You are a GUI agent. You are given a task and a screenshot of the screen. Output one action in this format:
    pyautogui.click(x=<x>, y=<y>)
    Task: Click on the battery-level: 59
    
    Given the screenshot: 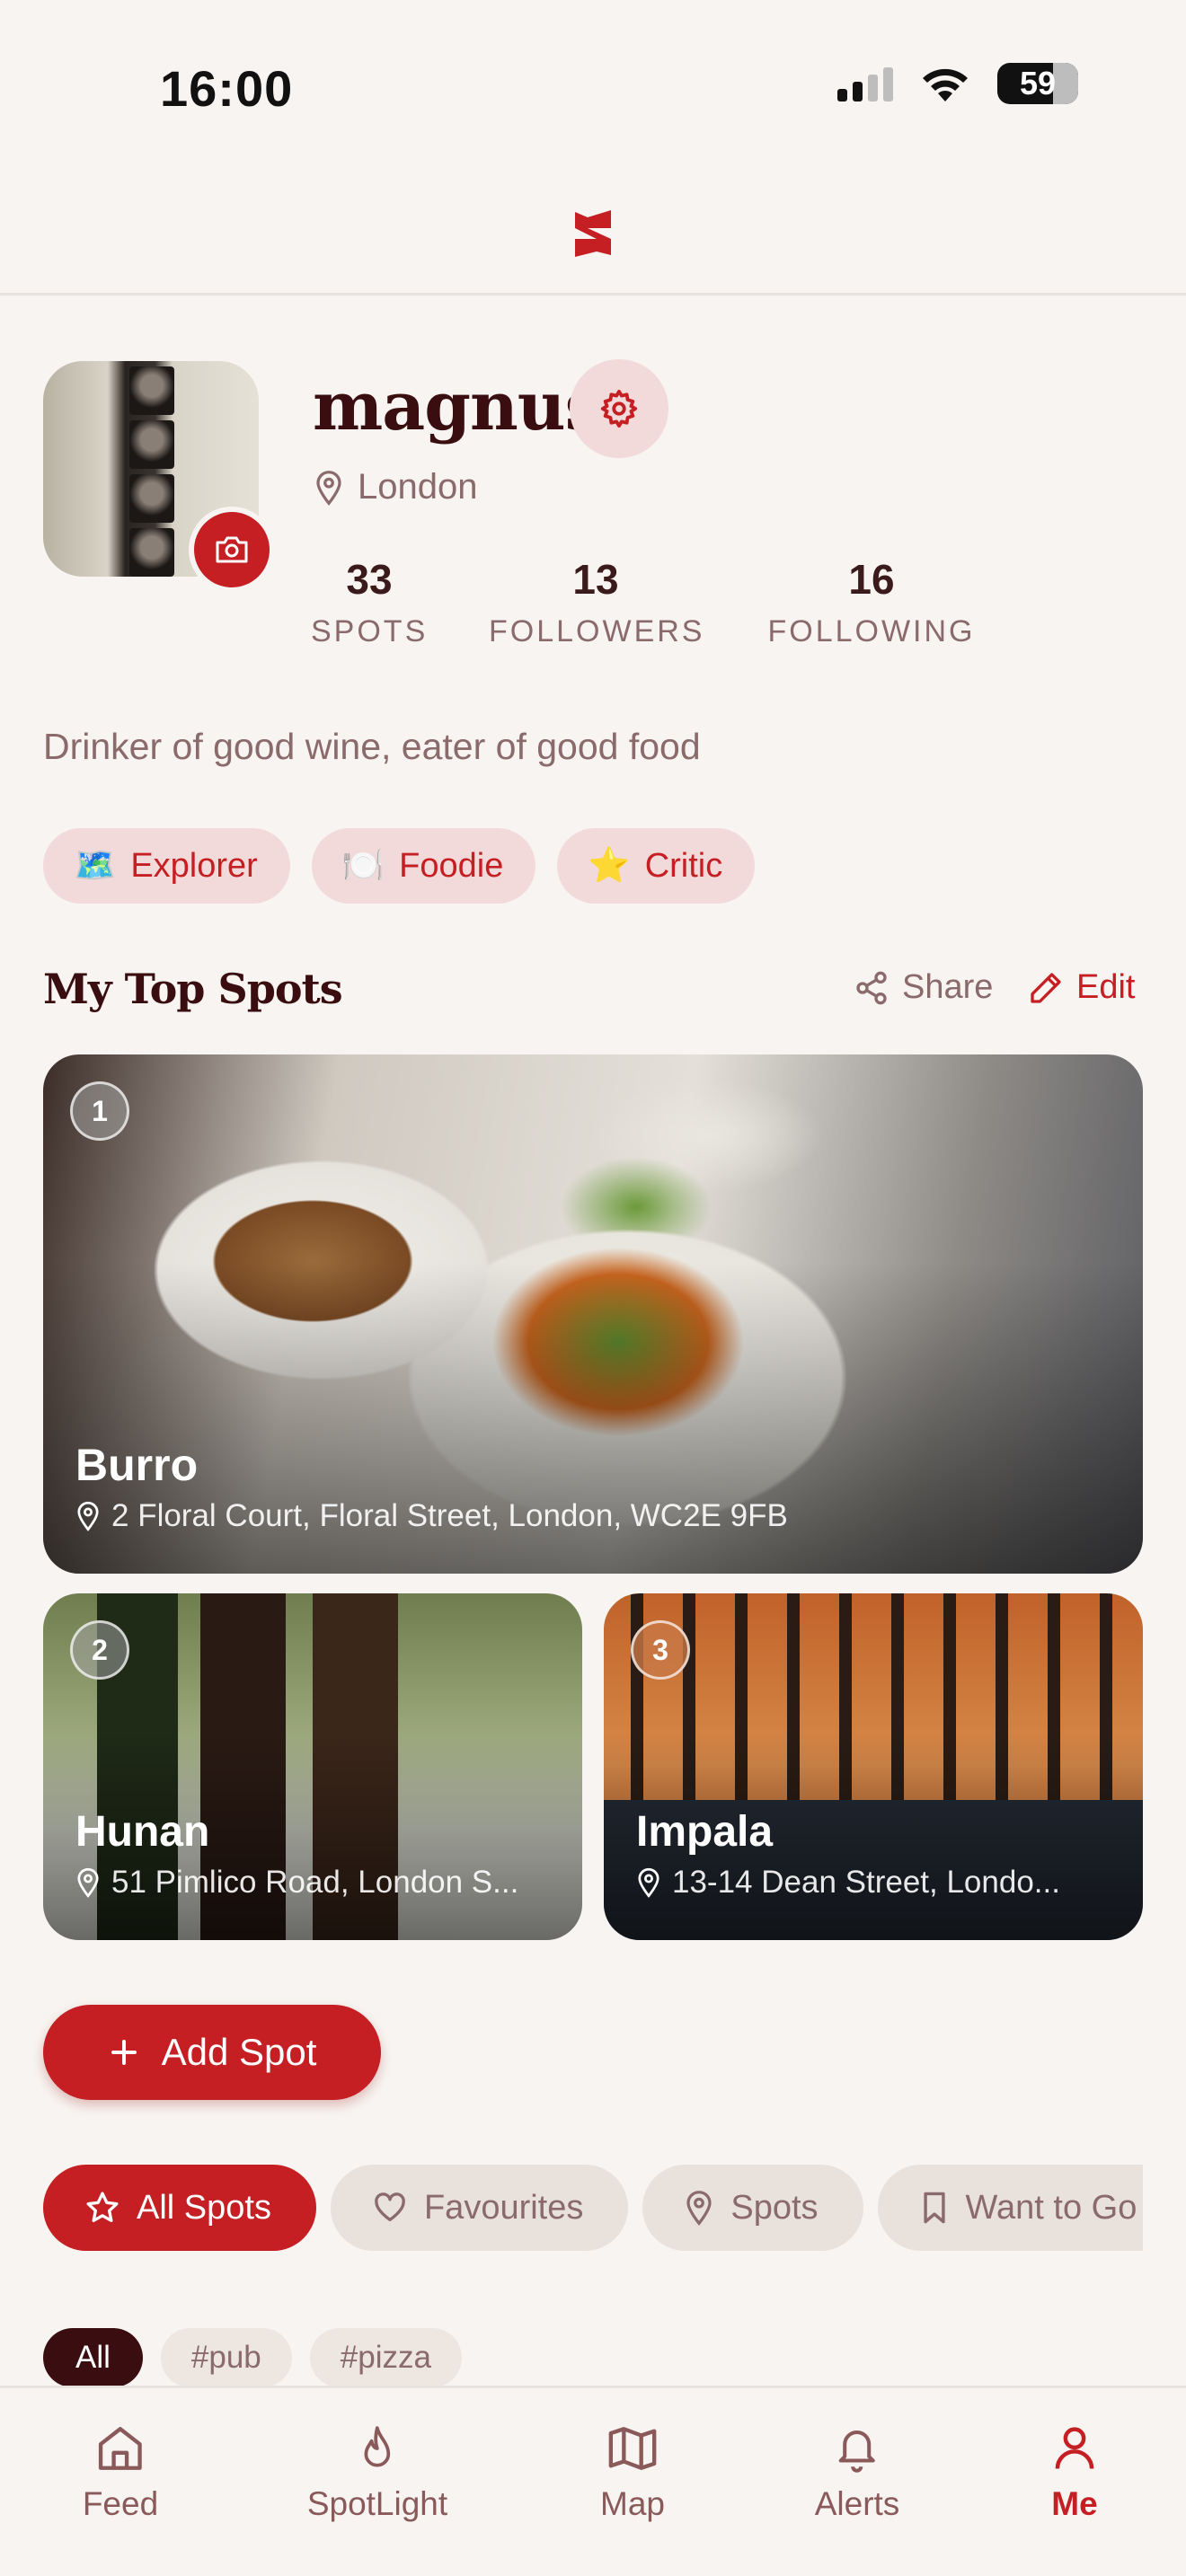 What is the action you would take?
    pyautogui.click(x=1038, y=83)
    